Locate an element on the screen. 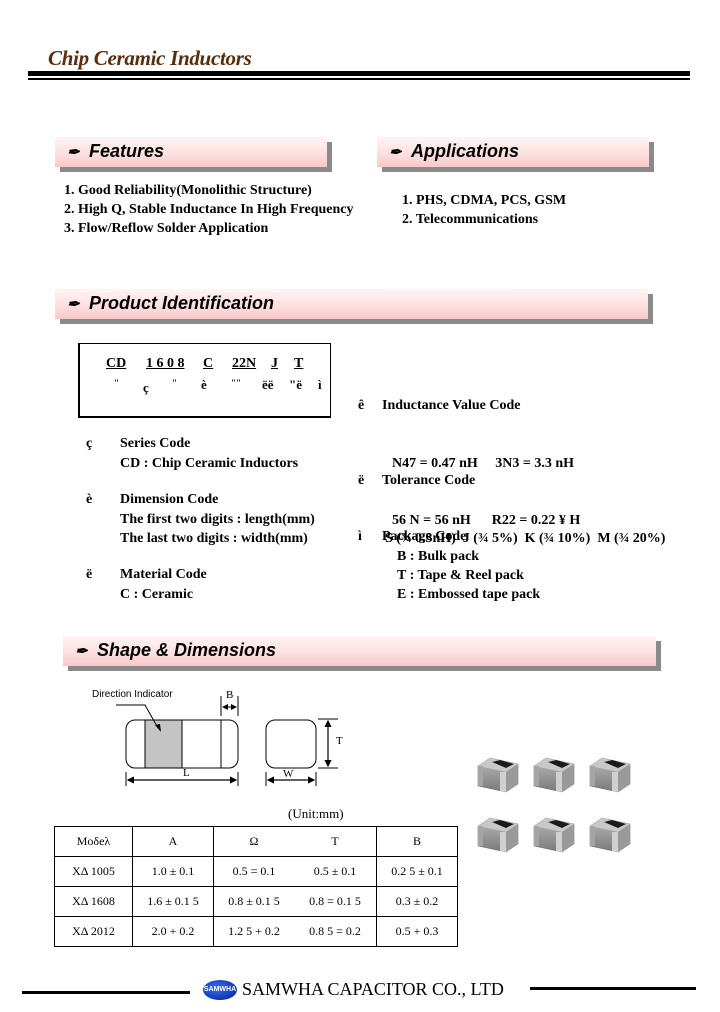 This screenshot has height=1012, width=720. company-name: SAMWHA CAPACITOR CO., LTD is located at coordinates (373, 989).